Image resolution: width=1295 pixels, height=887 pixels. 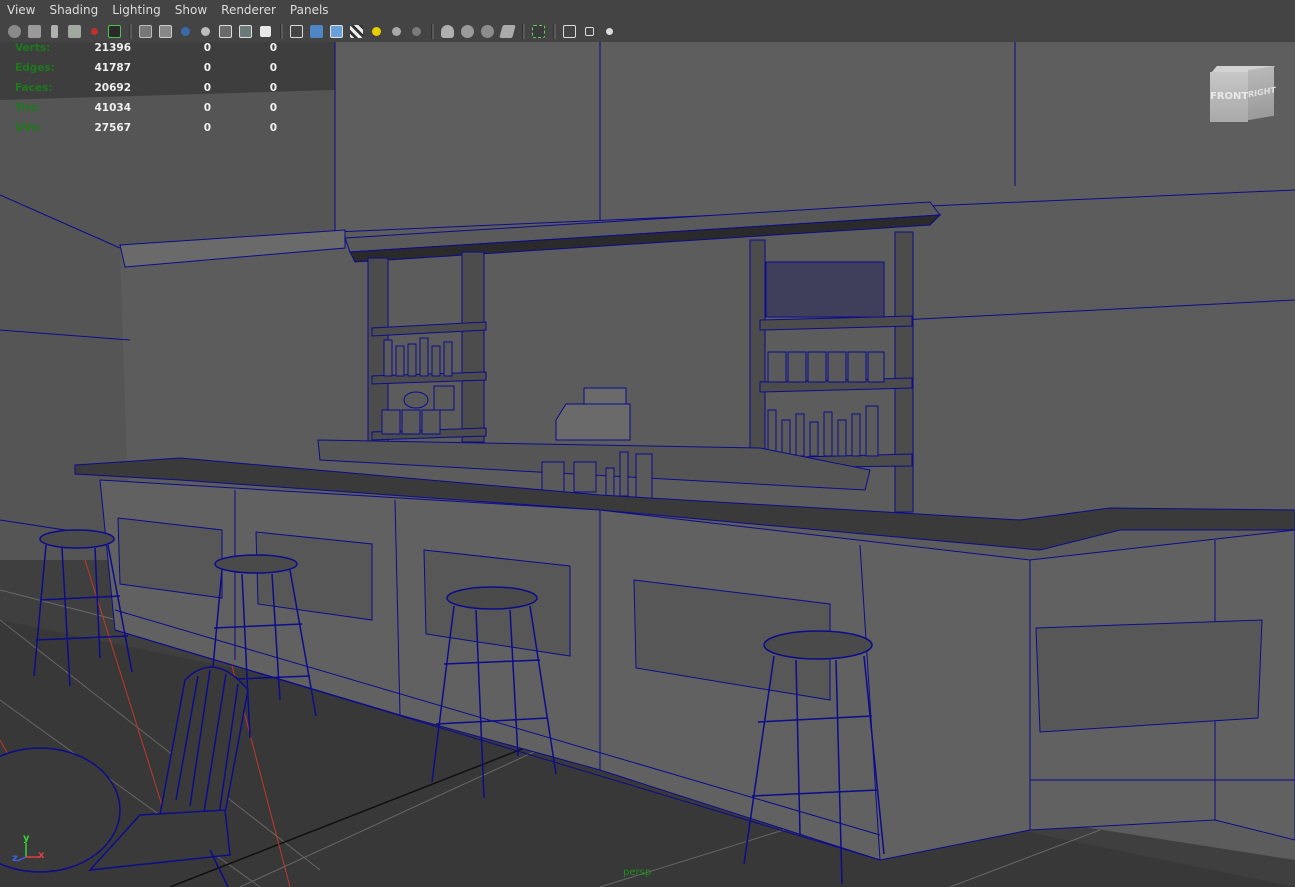 What do you see at coordinates (35, 68) in the screenshot?
I see `hud-label: Edges:` at bounding box center [35, 68].